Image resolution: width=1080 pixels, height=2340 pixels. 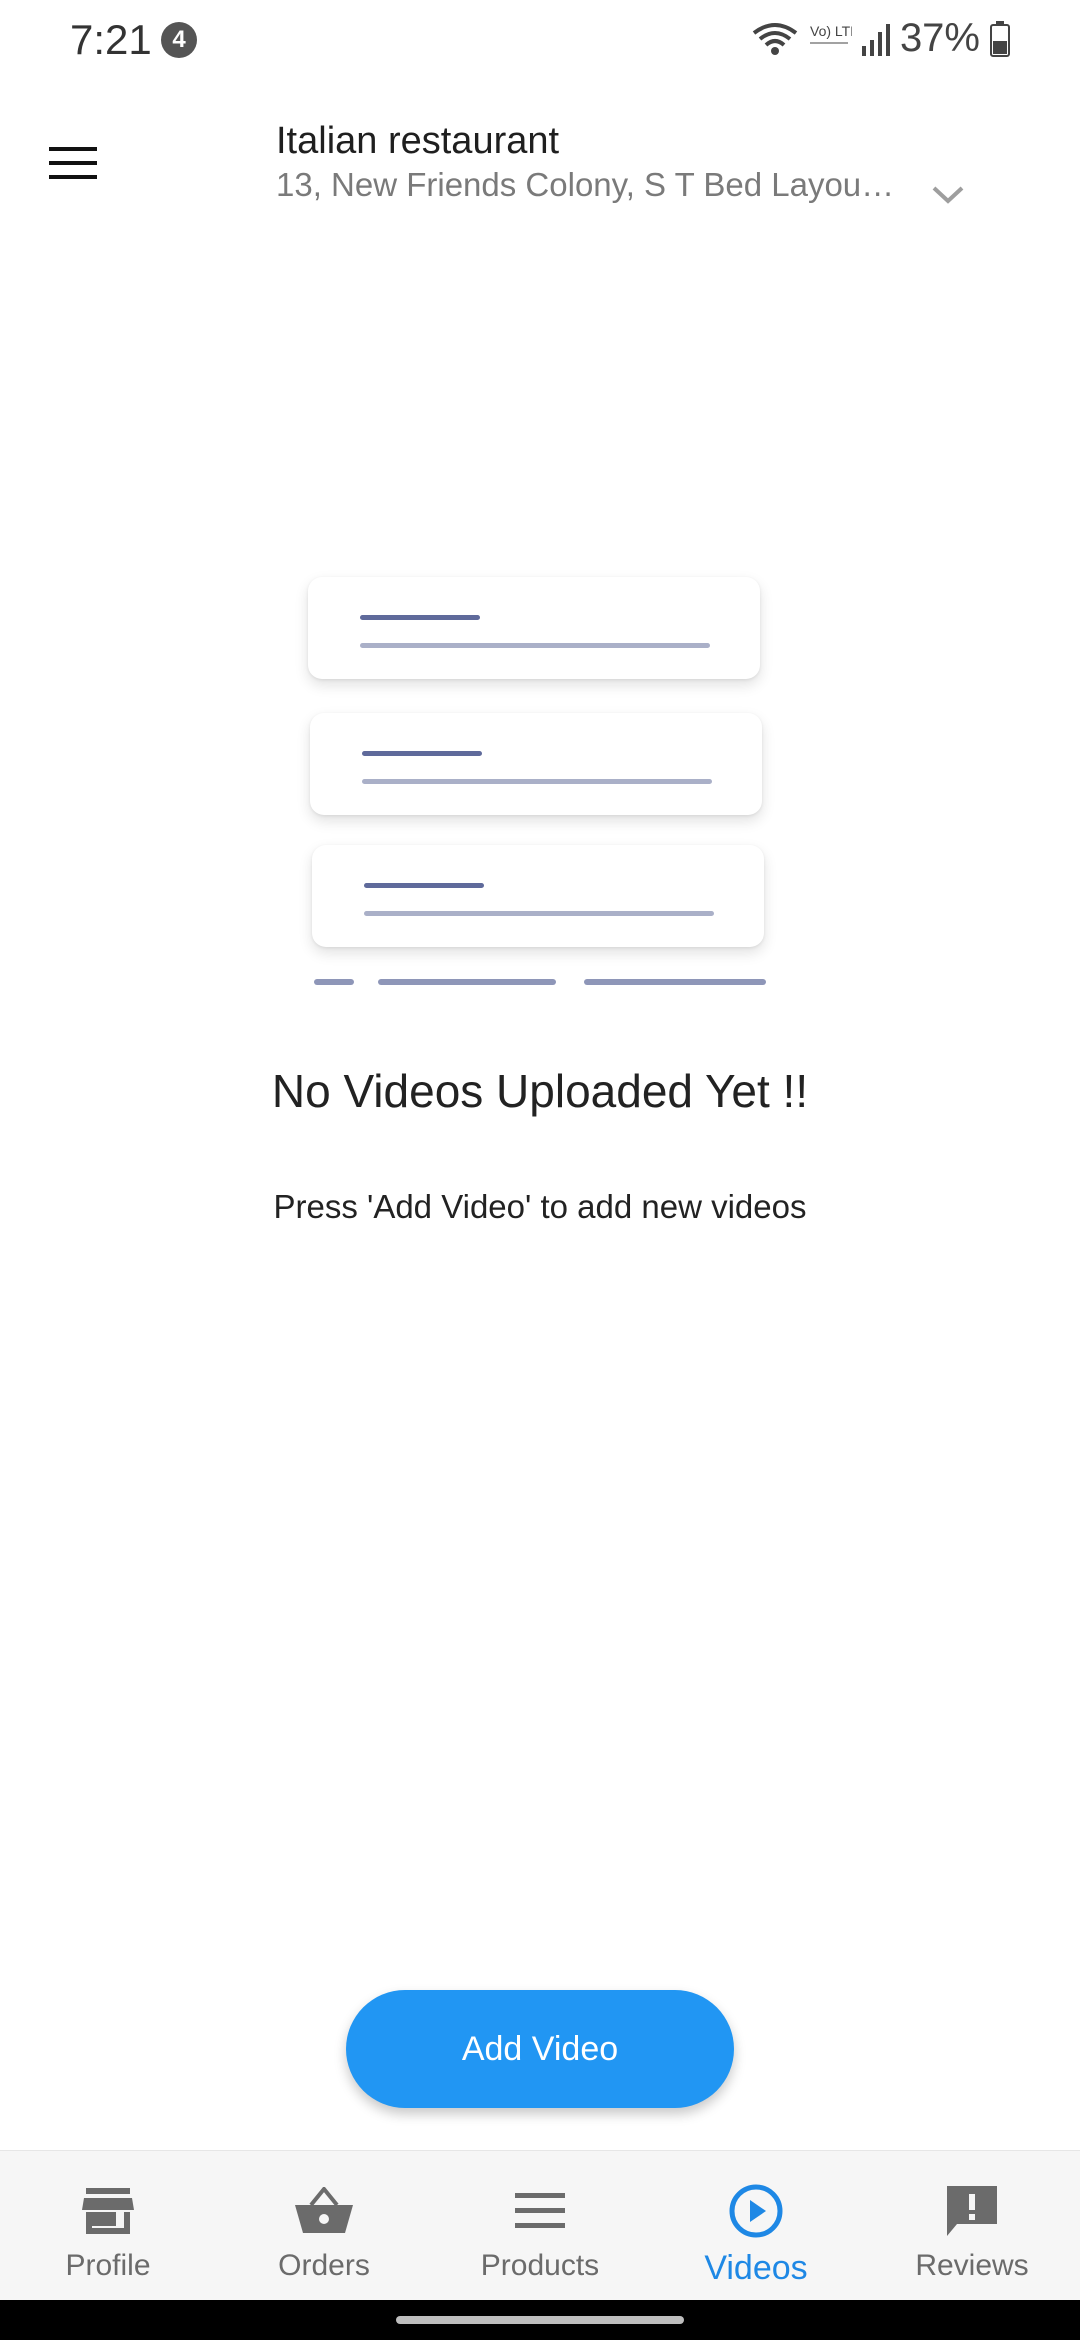 I want to click on nav-item-orders: Orders, so click(x=324, y=2225).